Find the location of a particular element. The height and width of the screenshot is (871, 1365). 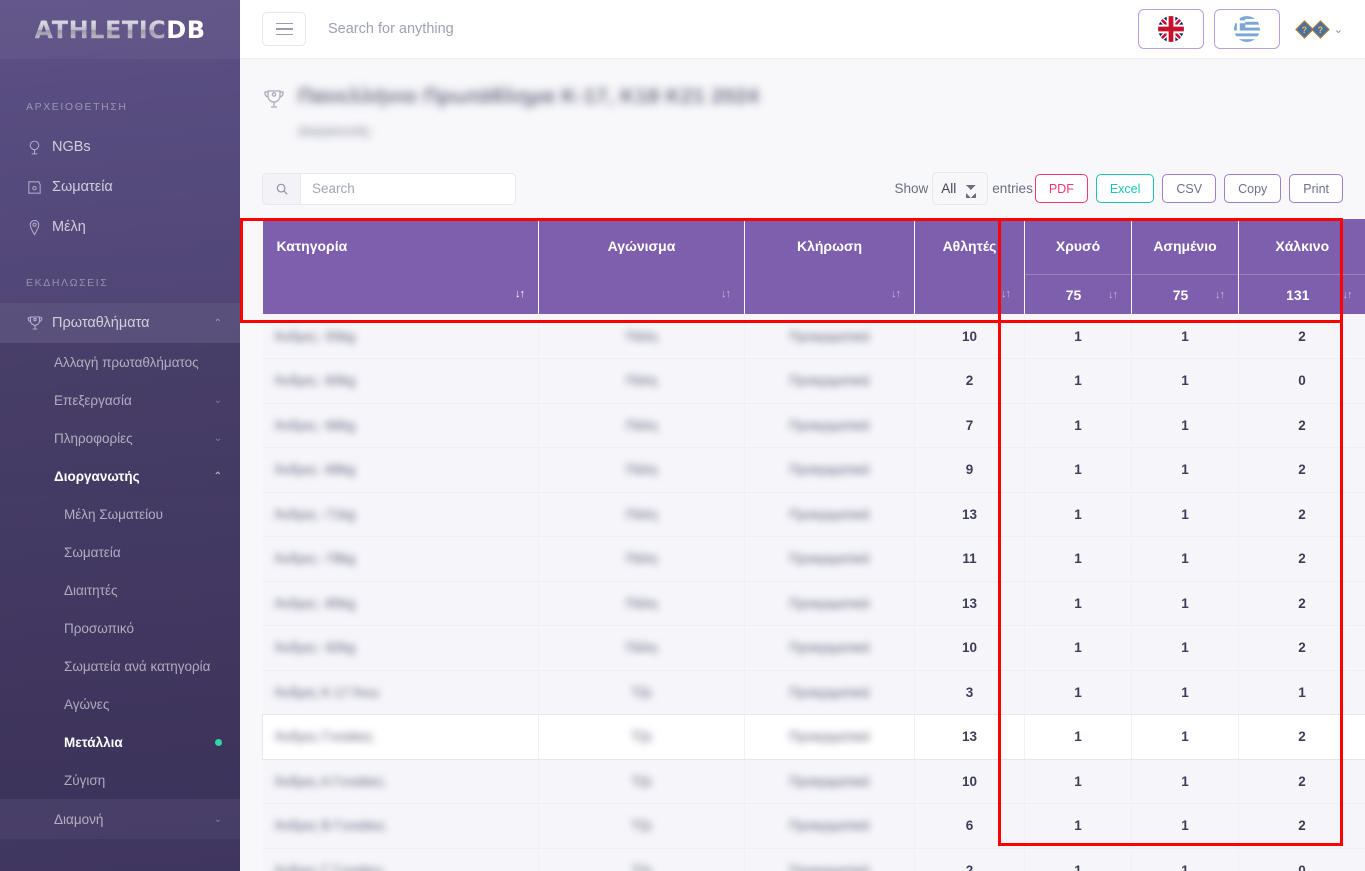

section-label-archive: ΑΡΧΕΙΟΘΕΤΗΣΗ is located at coordinates (77, 107).